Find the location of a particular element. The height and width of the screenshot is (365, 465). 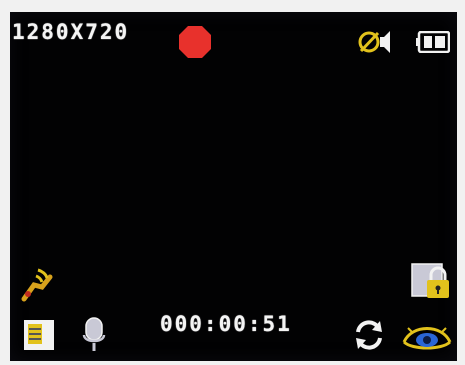

loop-recording-icon is located at coordinates (369, 335).